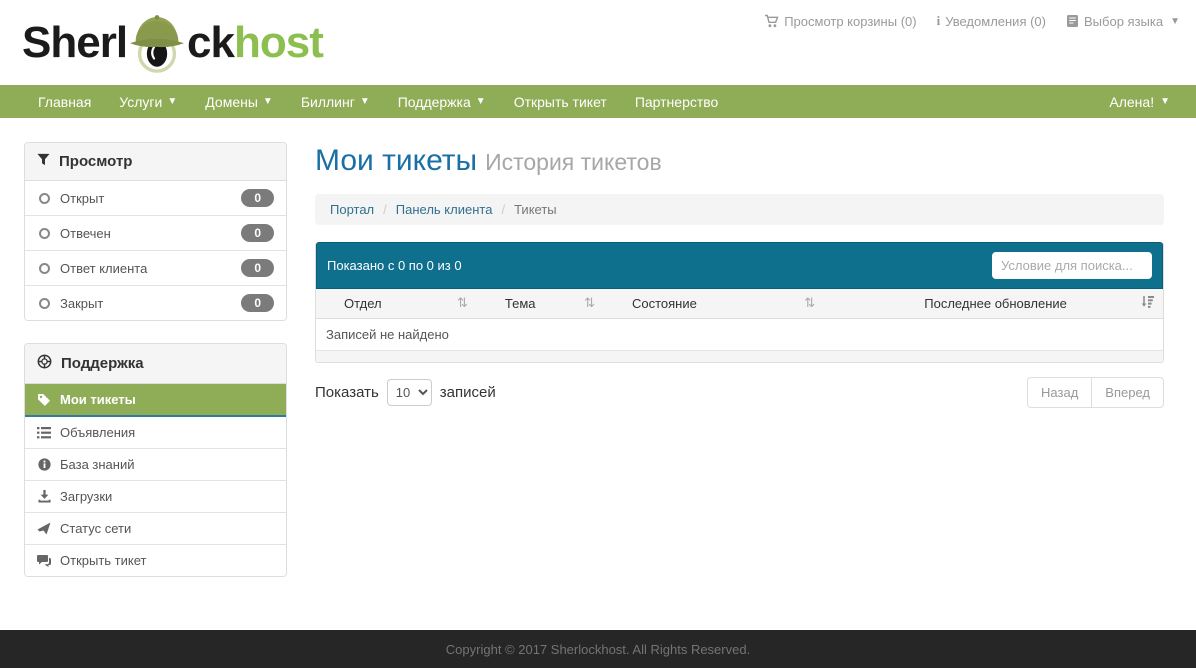 This screenshot has height=668, width=1196. I want to click on view-cart-link: Просмотр корзины (0), so click(840, 21).